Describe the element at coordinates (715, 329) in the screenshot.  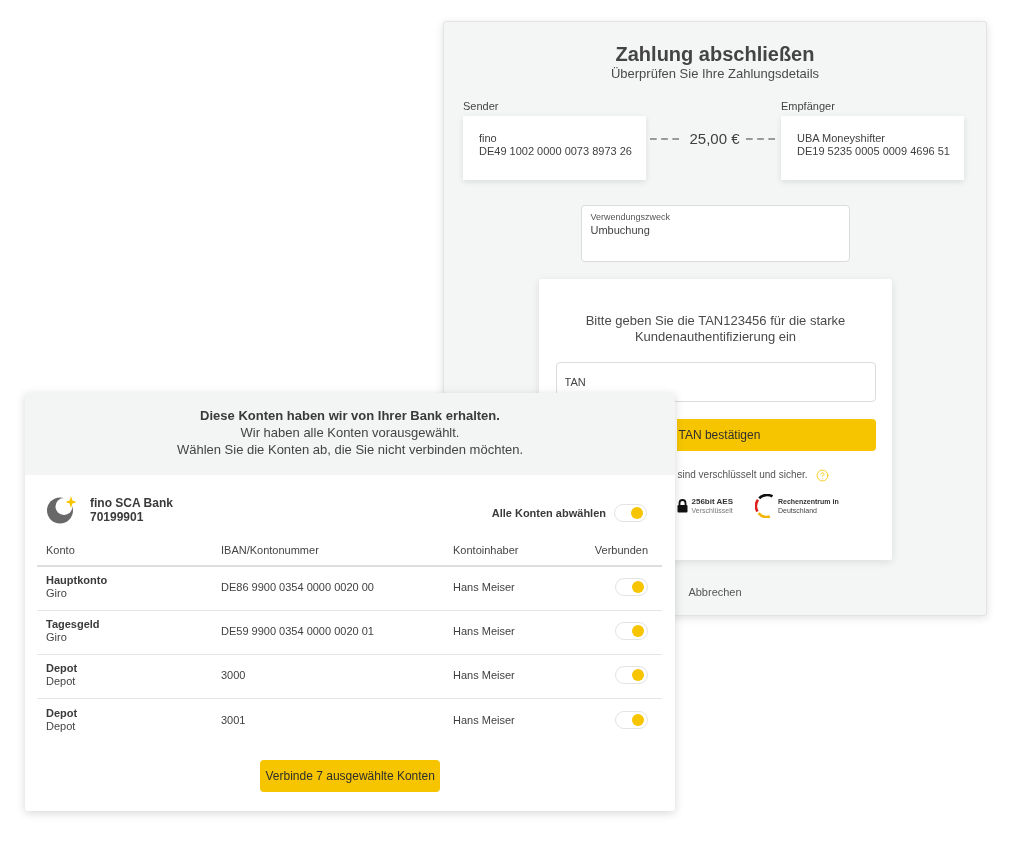
I see `tan-instruction: Bitte geben Sie die TAN123456 für die starke Kundenauthentifizierung ein` at that location.